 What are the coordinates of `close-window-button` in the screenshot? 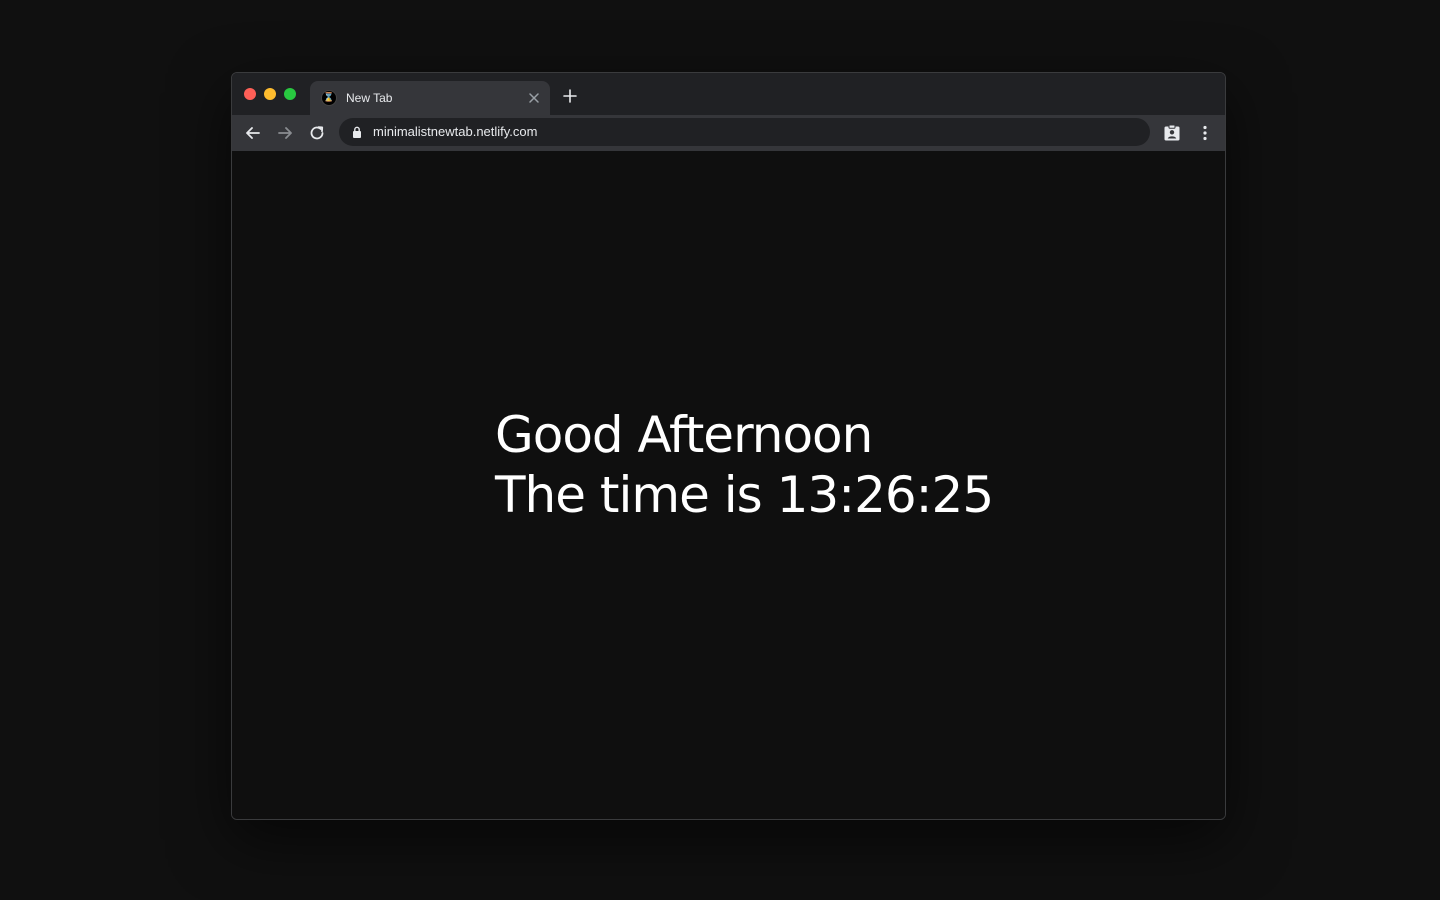 It's located at (250, 94).